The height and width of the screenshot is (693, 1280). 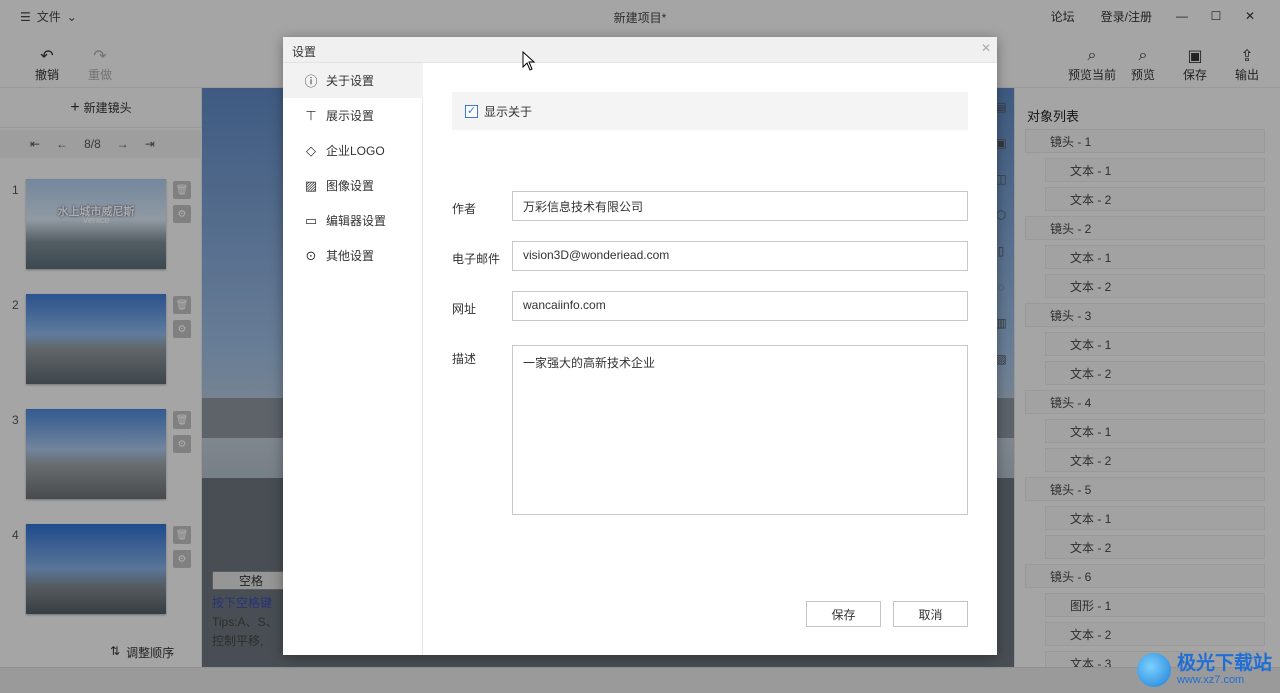 I want to click on image-icon: ▨, so click(x=311, y=185).